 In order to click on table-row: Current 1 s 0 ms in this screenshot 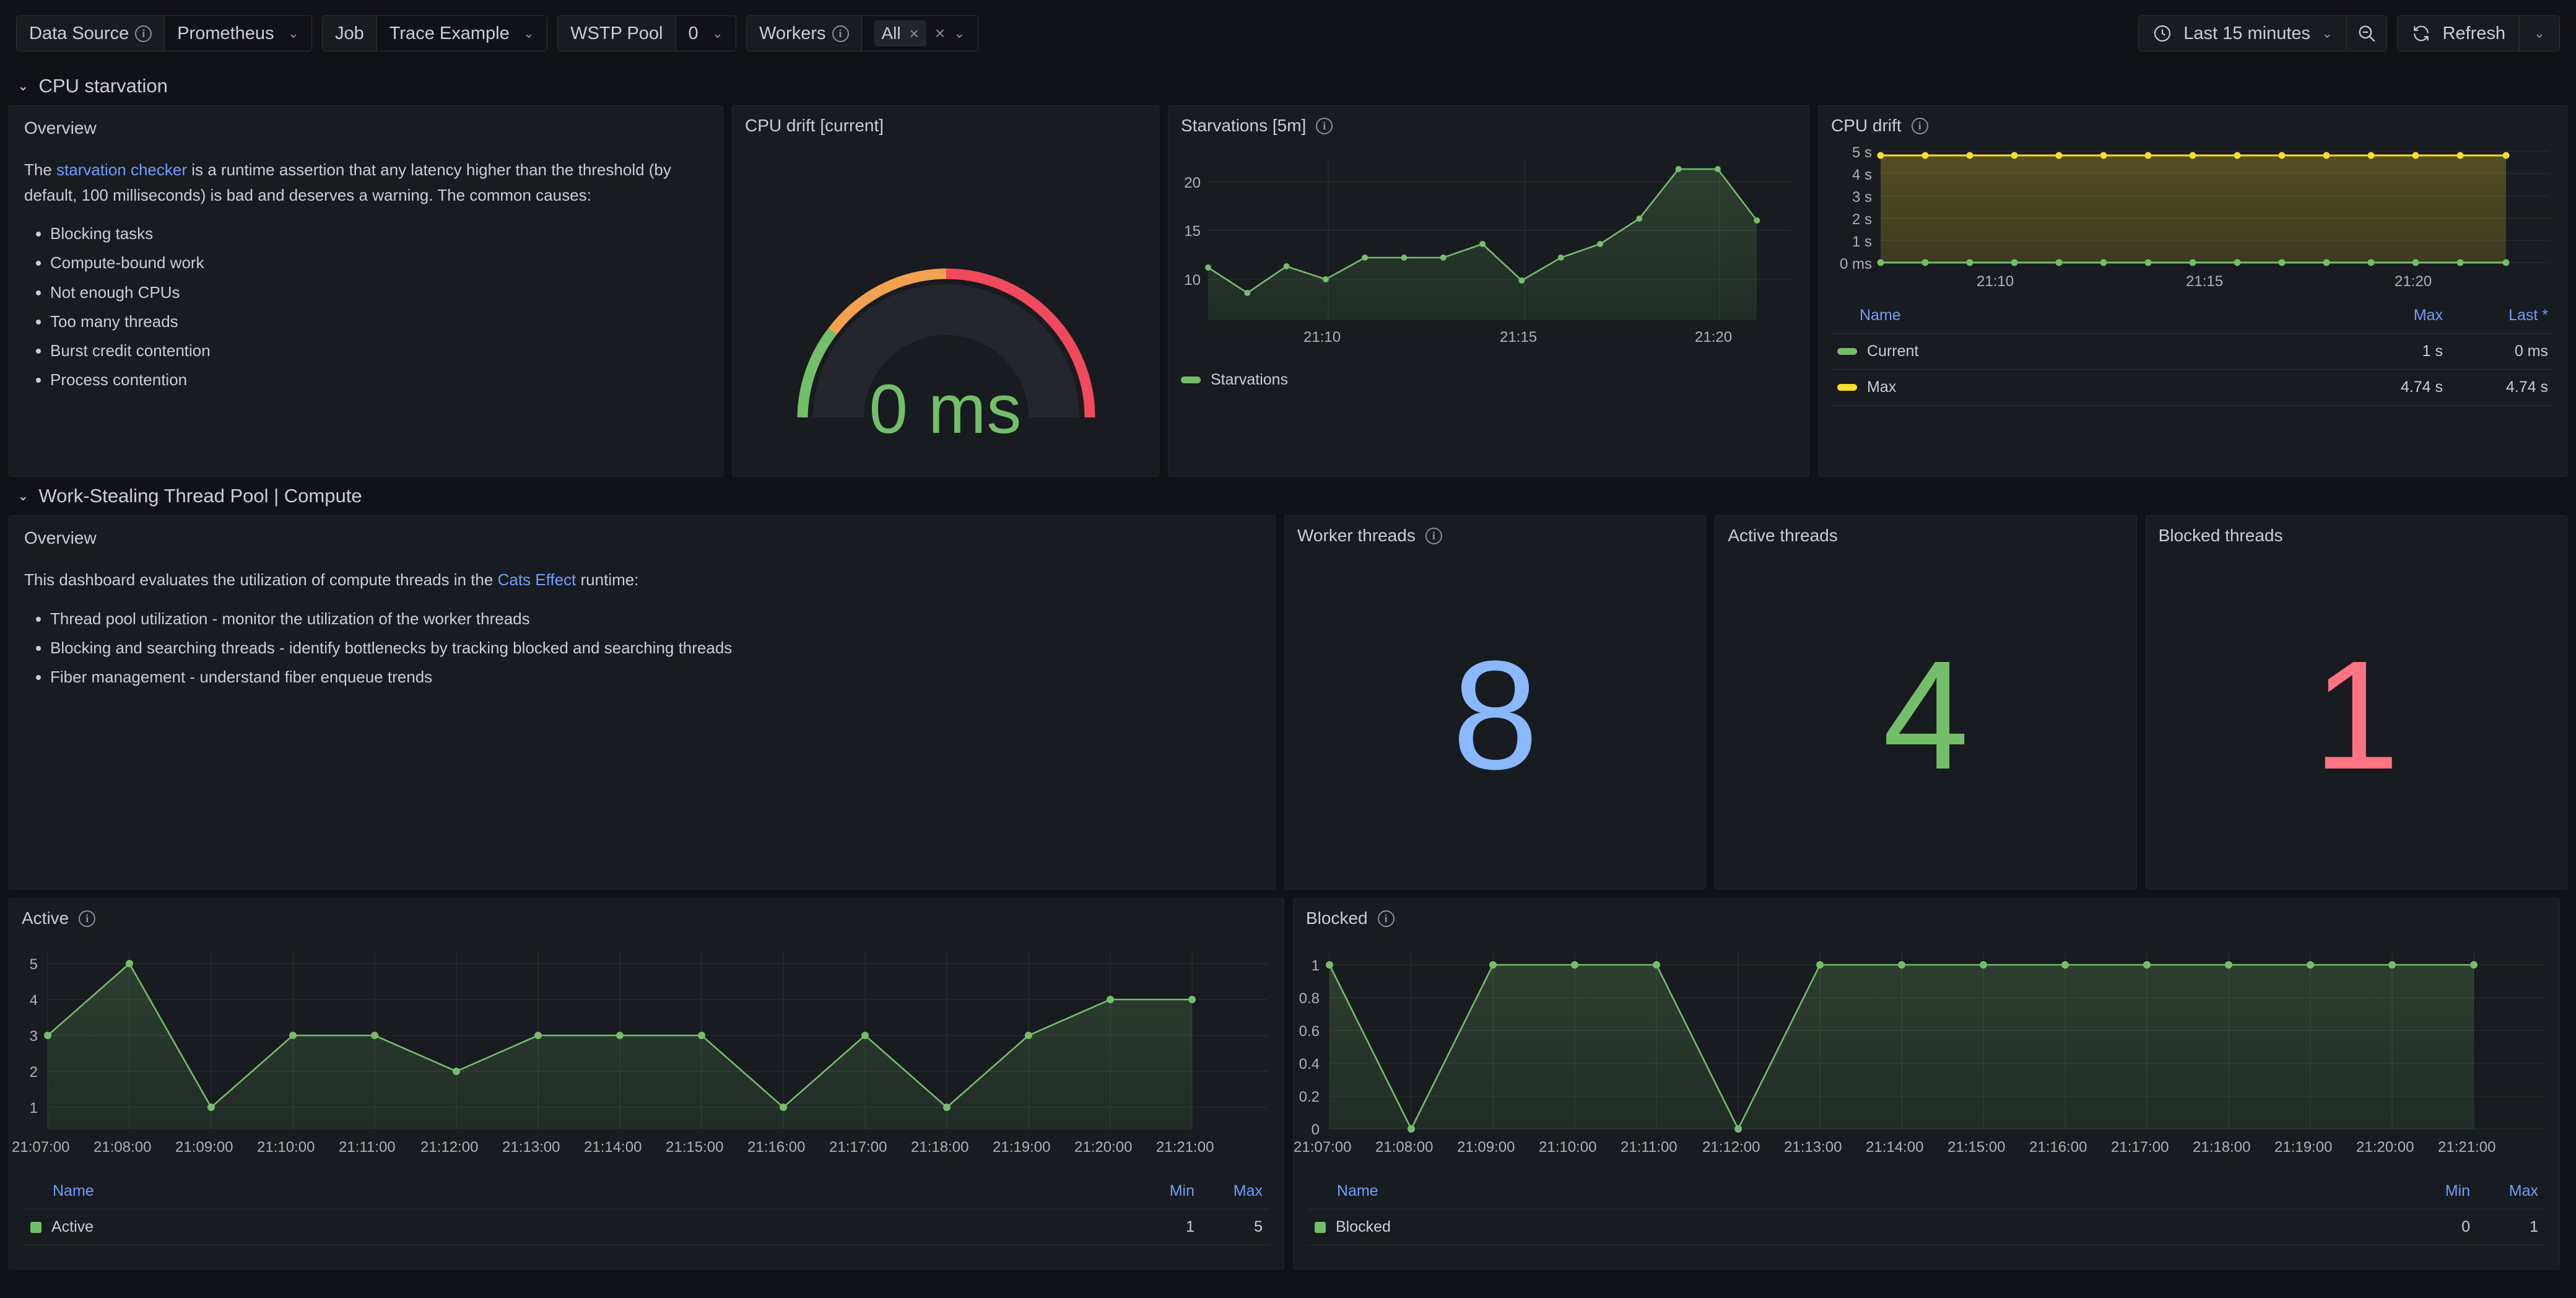, I will do `click(2192, 351)`.